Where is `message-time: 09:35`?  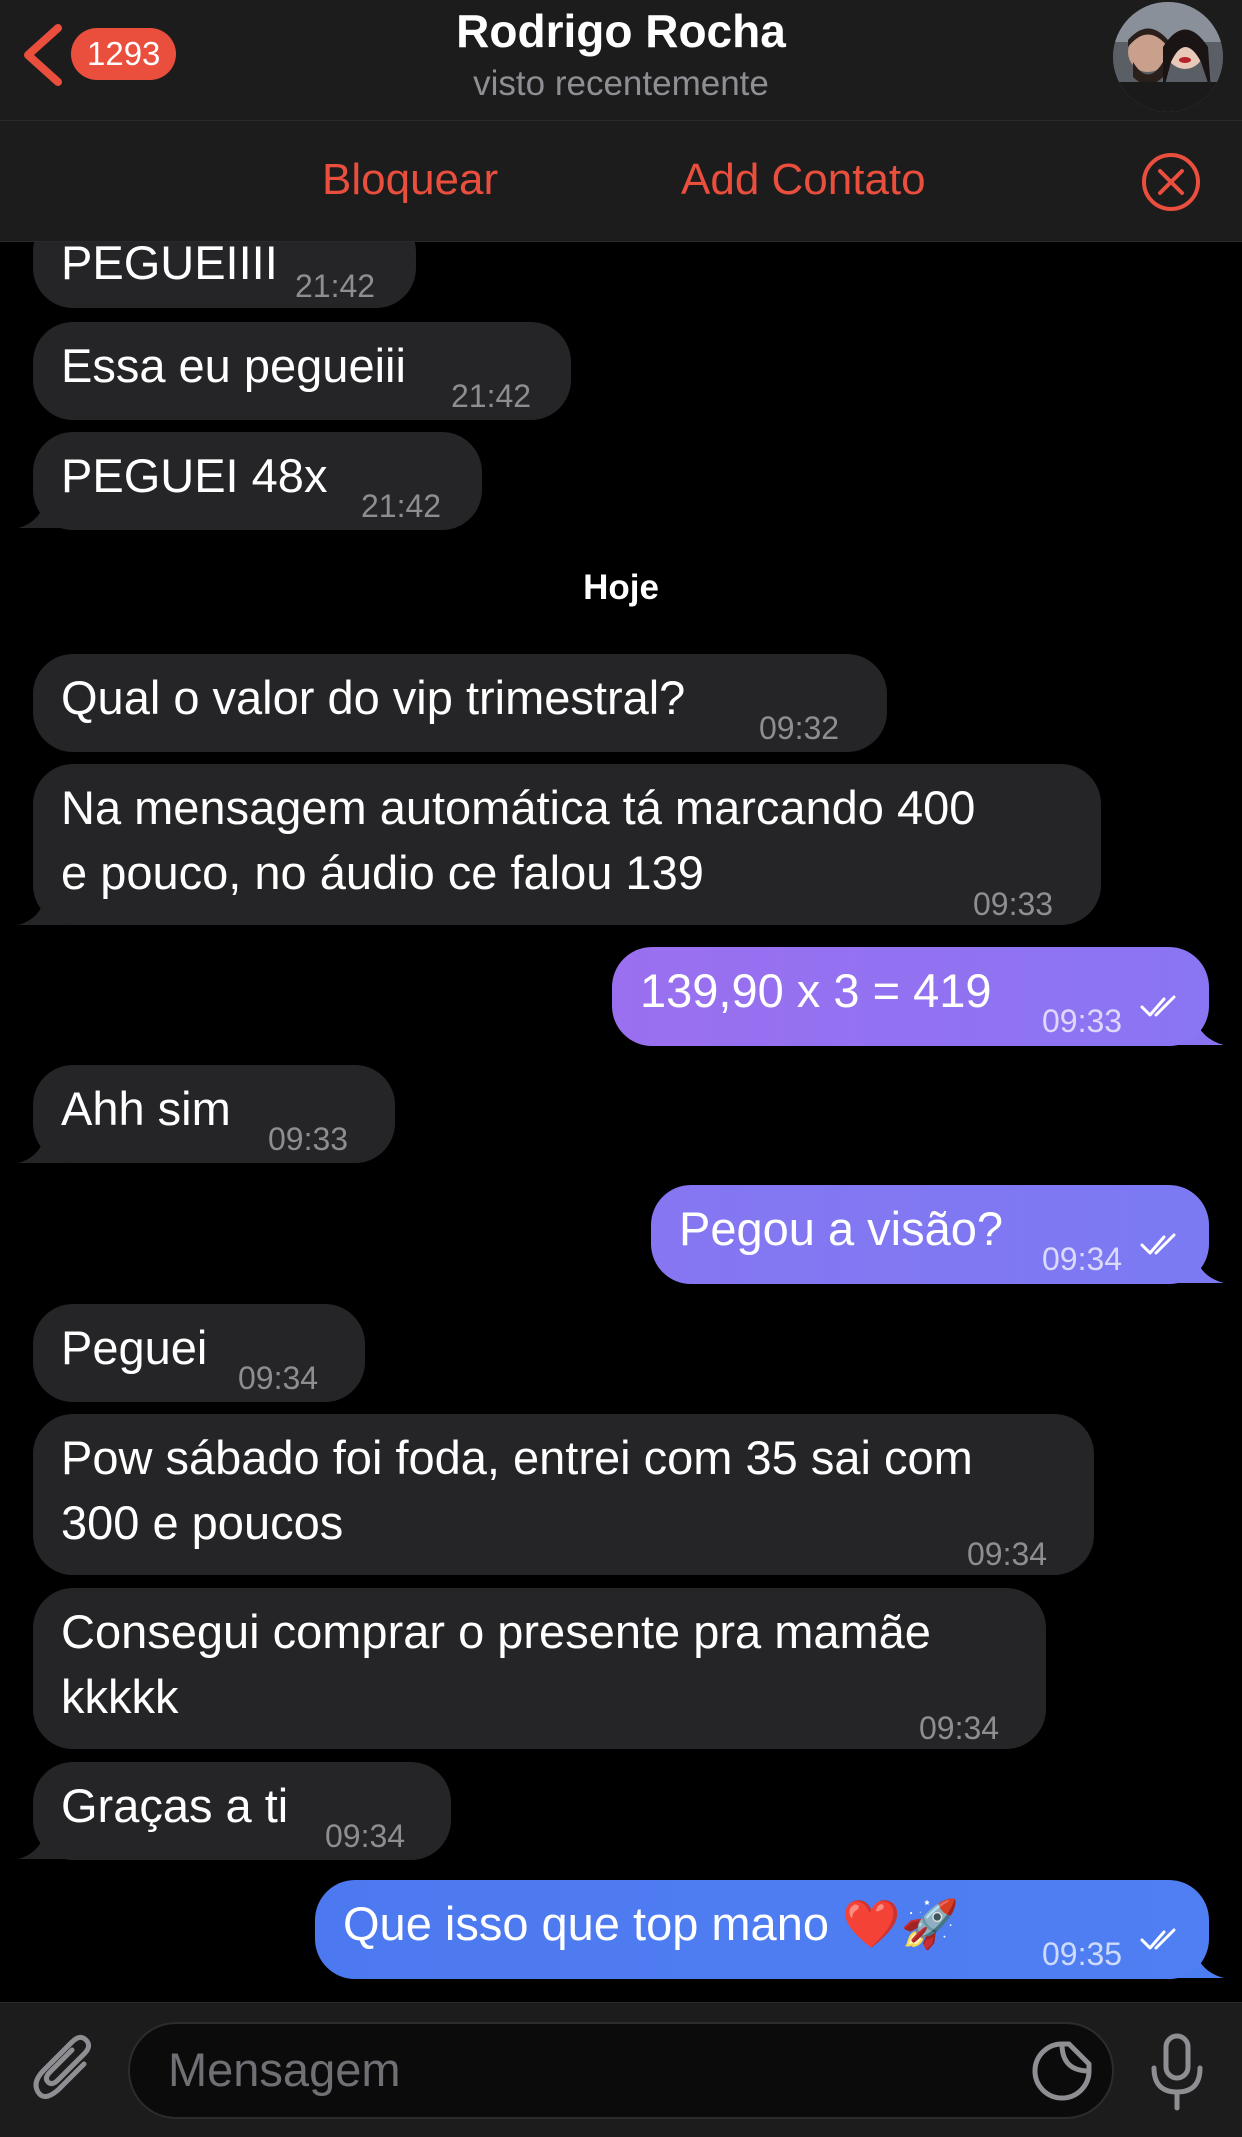
message-time: 09:35 is located at coordinates (1082, 1954).